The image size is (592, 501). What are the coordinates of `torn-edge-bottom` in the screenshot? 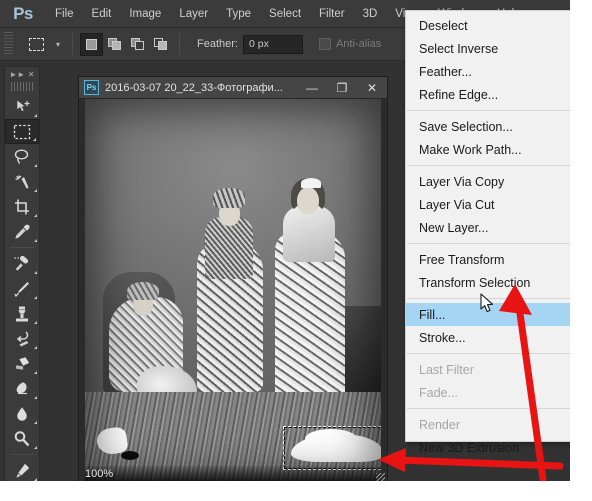 It's located at (296, 491).